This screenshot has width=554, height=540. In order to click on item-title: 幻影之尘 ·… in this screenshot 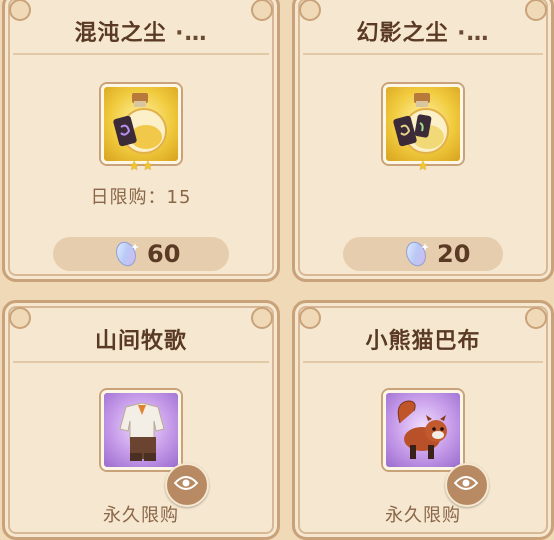, I will do `click(423, 33)`.